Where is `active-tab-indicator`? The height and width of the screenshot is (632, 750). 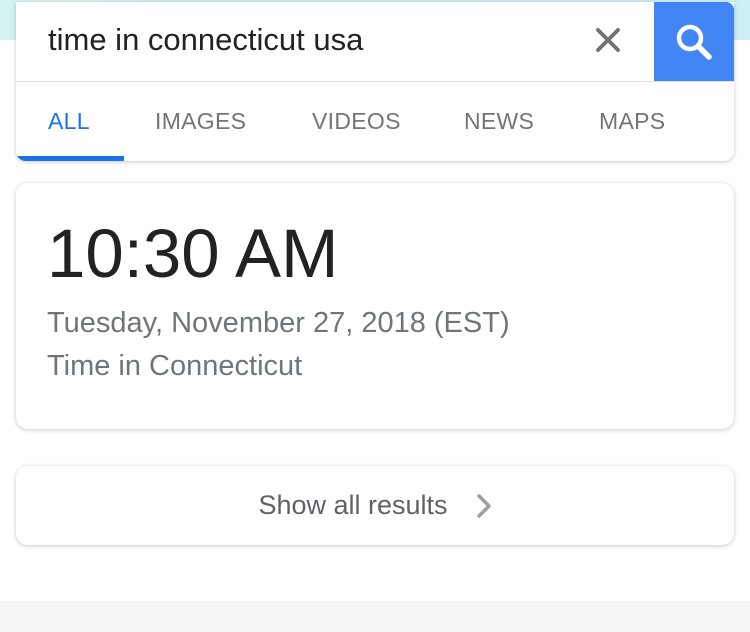 active-tab-indicator is located at coordinates (70, 158).